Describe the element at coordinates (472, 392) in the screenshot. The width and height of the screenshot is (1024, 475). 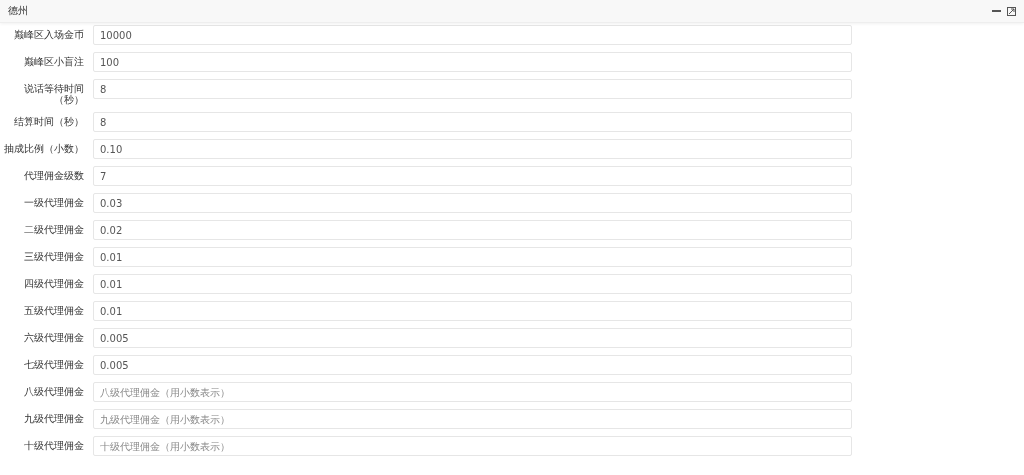
I see `input-field: 八级代理佣金（用小数表示）` at that location.